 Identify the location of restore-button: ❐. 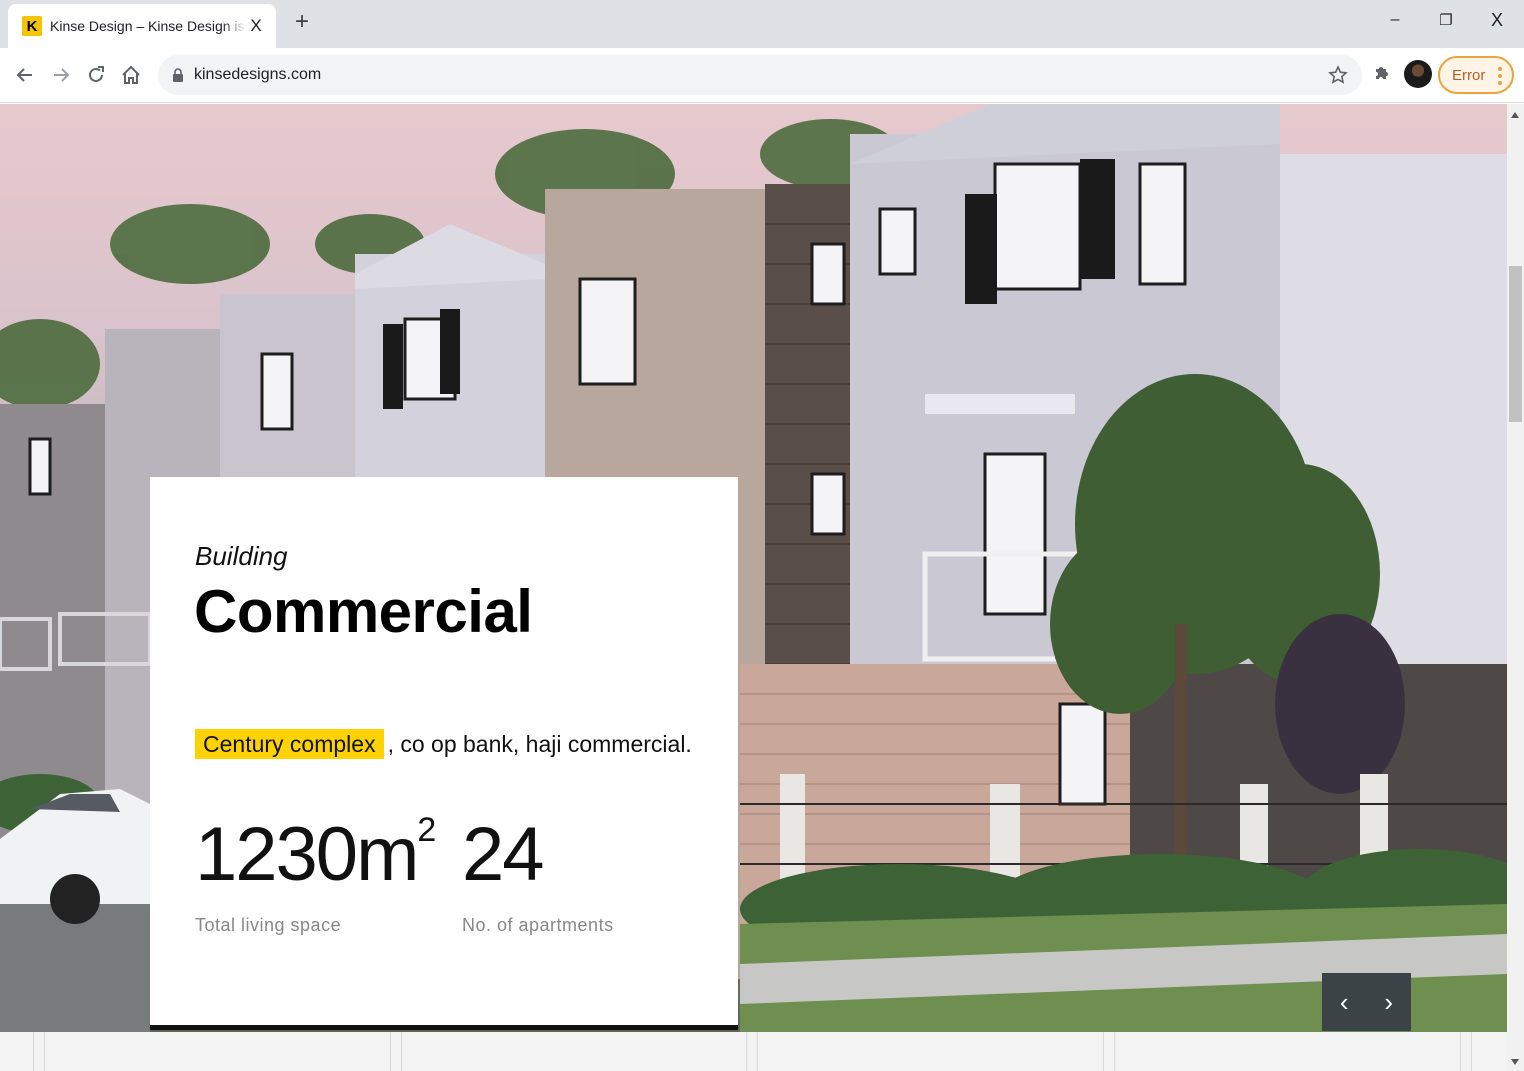
(1446, 20).